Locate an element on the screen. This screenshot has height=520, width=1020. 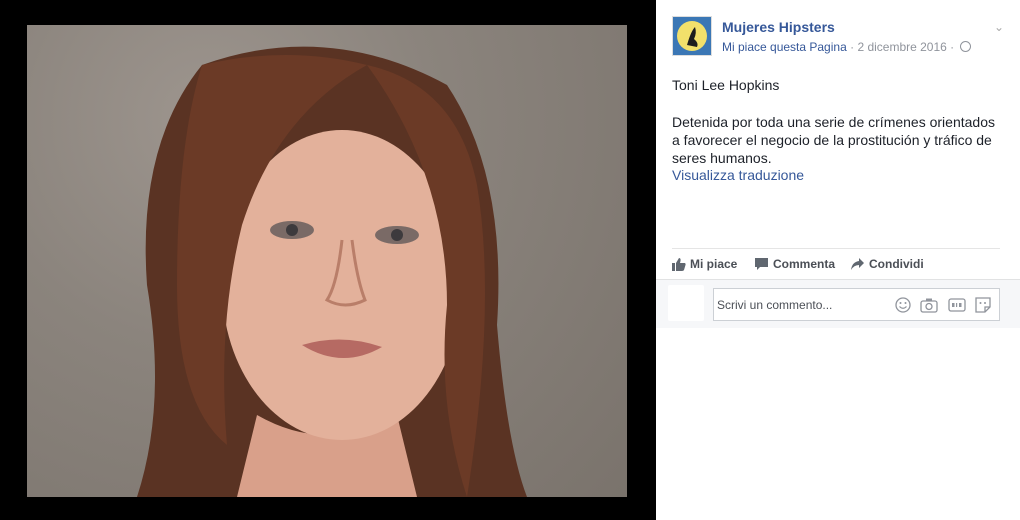
share-arrow-icon is located at coordinates (857, 264).